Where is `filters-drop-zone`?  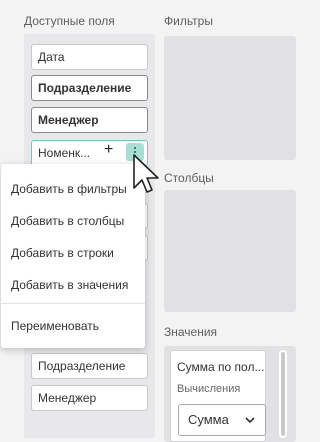
filters-drop-zone is located at coordinates (230, 98).